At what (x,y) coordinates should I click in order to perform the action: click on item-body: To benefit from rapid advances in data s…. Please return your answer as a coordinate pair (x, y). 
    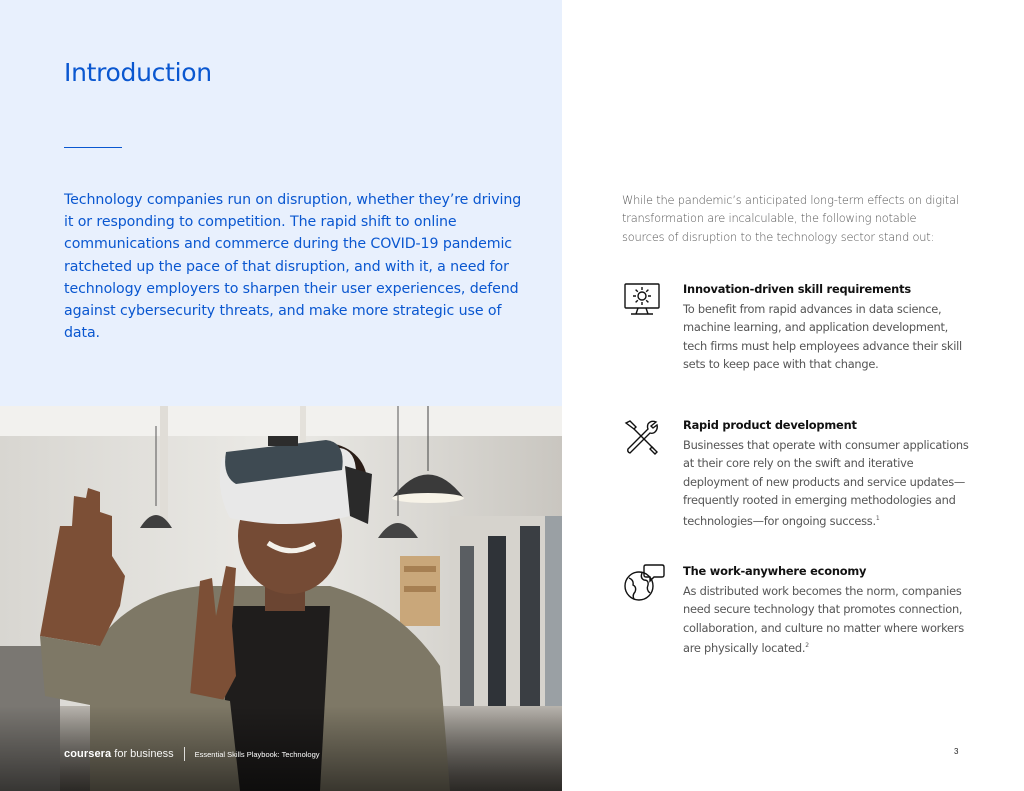
    Looking at the image, I should click on (822, 337).